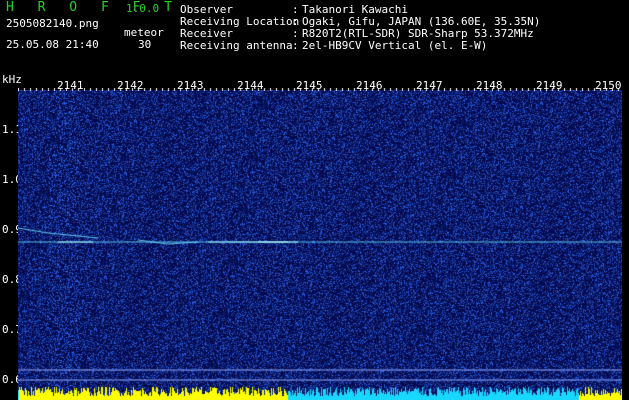 The height and width of the screenshot is (400, 629). I want to click on y-axis-unit: kHz, so click(12, 79).